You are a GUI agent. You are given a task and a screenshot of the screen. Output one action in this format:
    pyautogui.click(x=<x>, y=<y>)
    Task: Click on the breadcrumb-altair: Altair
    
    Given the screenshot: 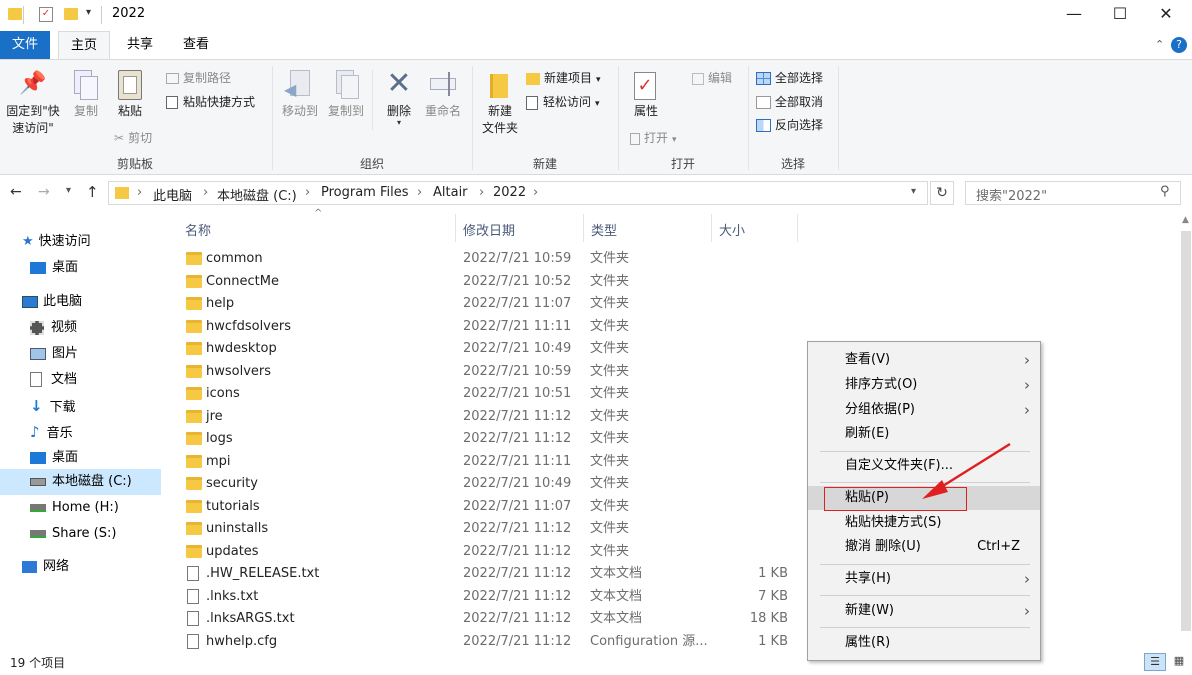 What is the action you would take?
    pyautogui.click(x=450, y=192)
    